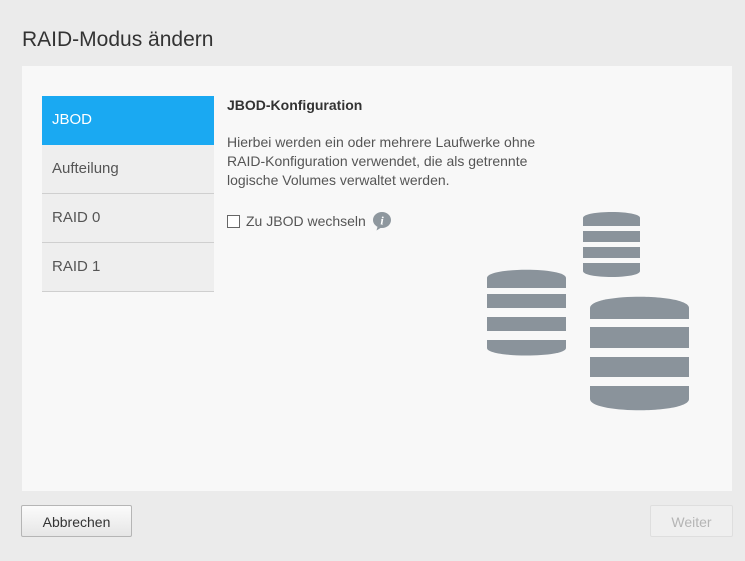  Describe the element at coordinates (118, 39) in the screenshot. I see `dialog-title: RAID-Modus ändern` at that location.